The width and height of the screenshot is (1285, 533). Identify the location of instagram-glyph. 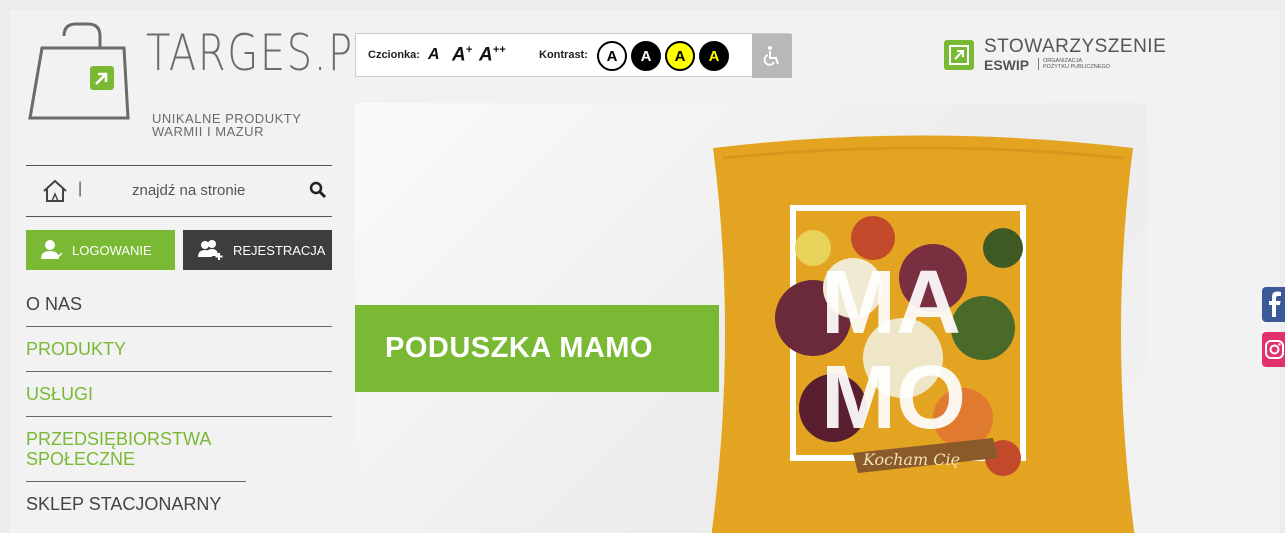
(1274, 349).